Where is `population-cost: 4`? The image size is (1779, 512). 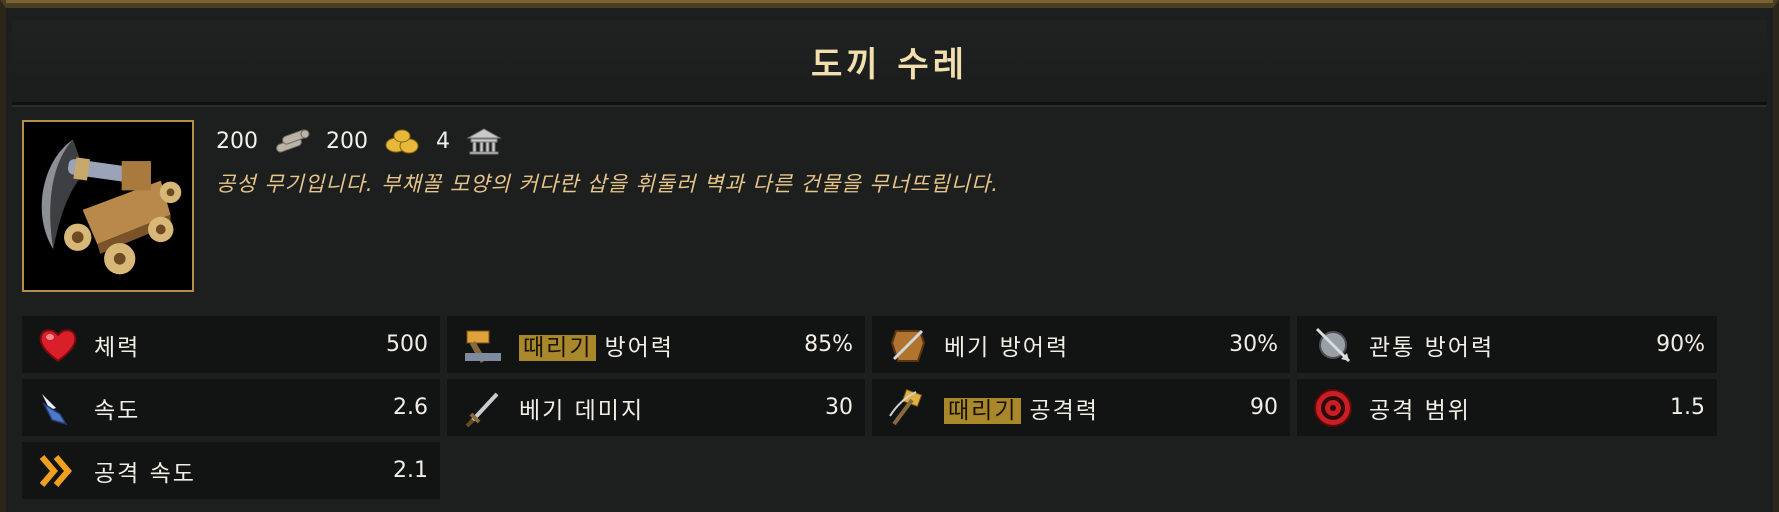
population-cost: 4 is located at coordinates (443, 141).